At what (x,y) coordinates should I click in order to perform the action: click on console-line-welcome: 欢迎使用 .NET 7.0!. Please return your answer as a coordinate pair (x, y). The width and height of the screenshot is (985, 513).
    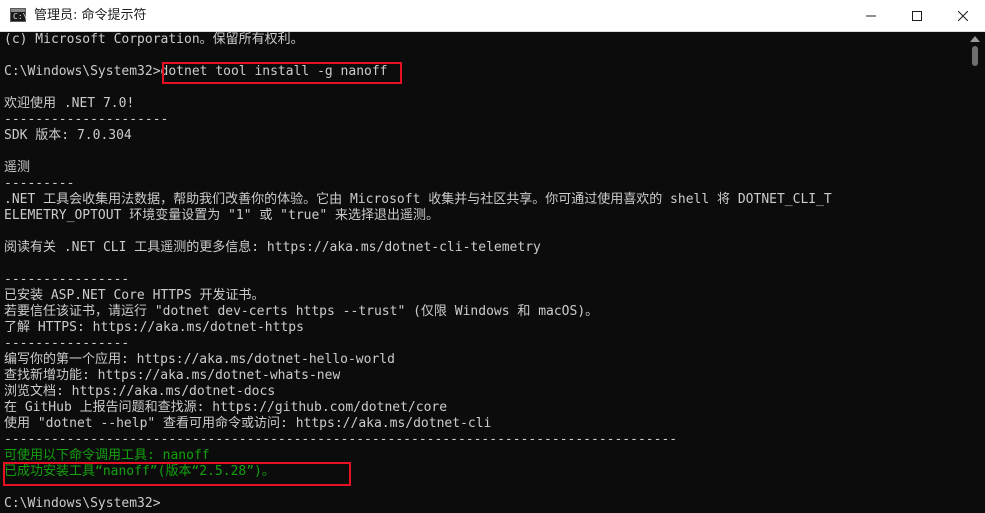
    Looking at the image, I should click on (69, 103).